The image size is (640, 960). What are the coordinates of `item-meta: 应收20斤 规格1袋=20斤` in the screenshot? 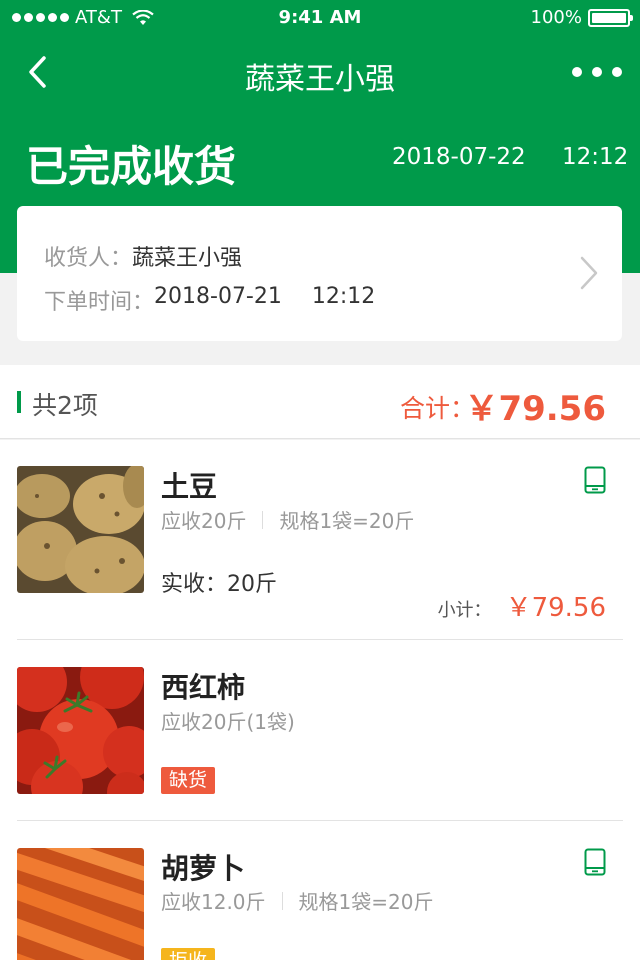 It's located at (287, 519).